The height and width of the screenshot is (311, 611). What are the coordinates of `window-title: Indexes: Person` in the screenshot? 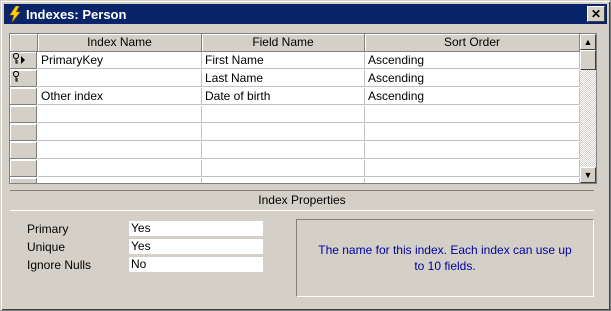 It's located at (76, 14).